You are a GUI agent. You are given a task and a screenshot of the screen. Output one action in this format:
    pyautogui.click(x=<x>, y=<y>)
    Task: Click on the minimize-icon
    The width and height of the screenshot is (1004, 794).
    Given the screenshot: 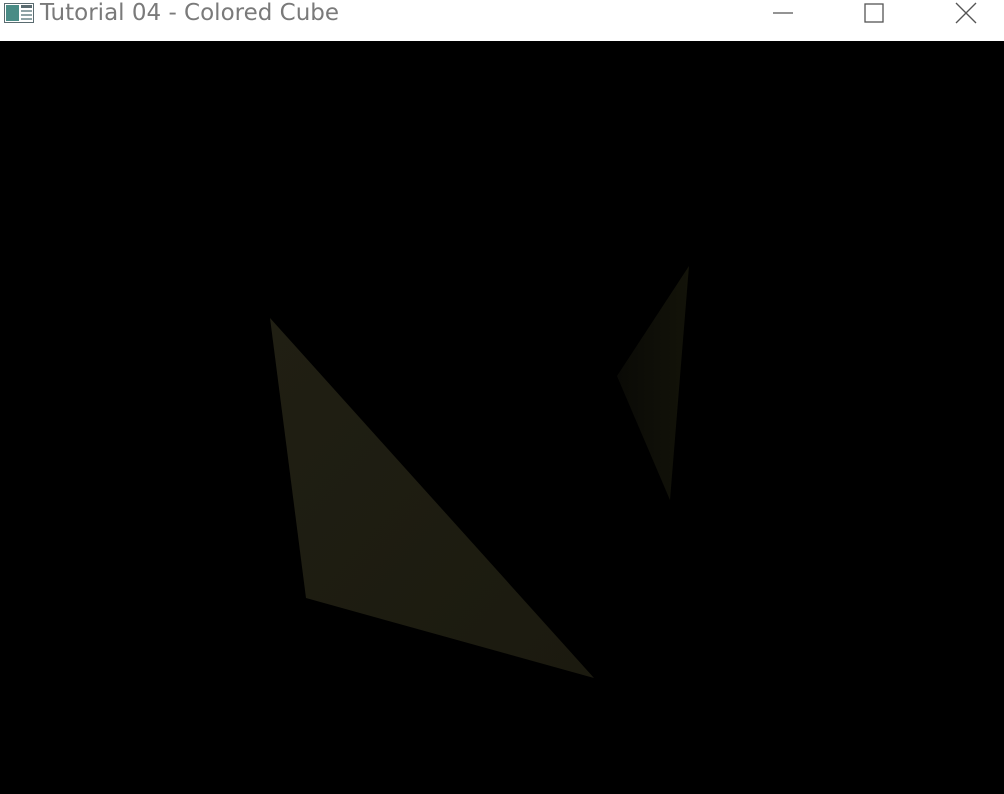 What is the action you would take?
    pyautogui.click(x=783, y=13)
    